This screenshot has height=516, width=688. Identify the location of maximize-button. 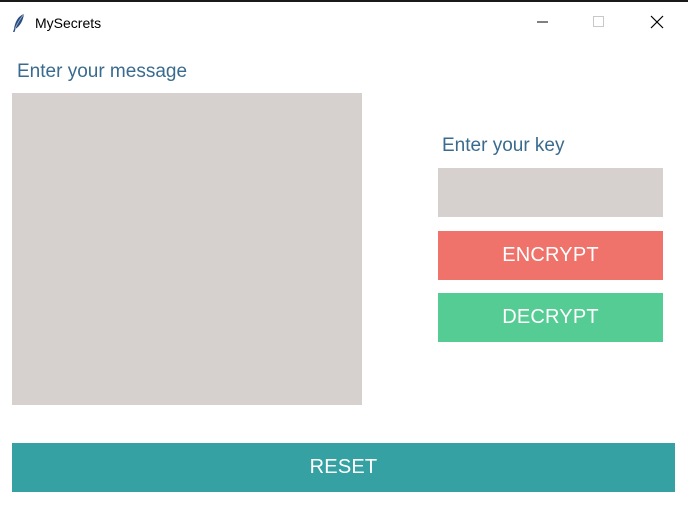
(599, 24).